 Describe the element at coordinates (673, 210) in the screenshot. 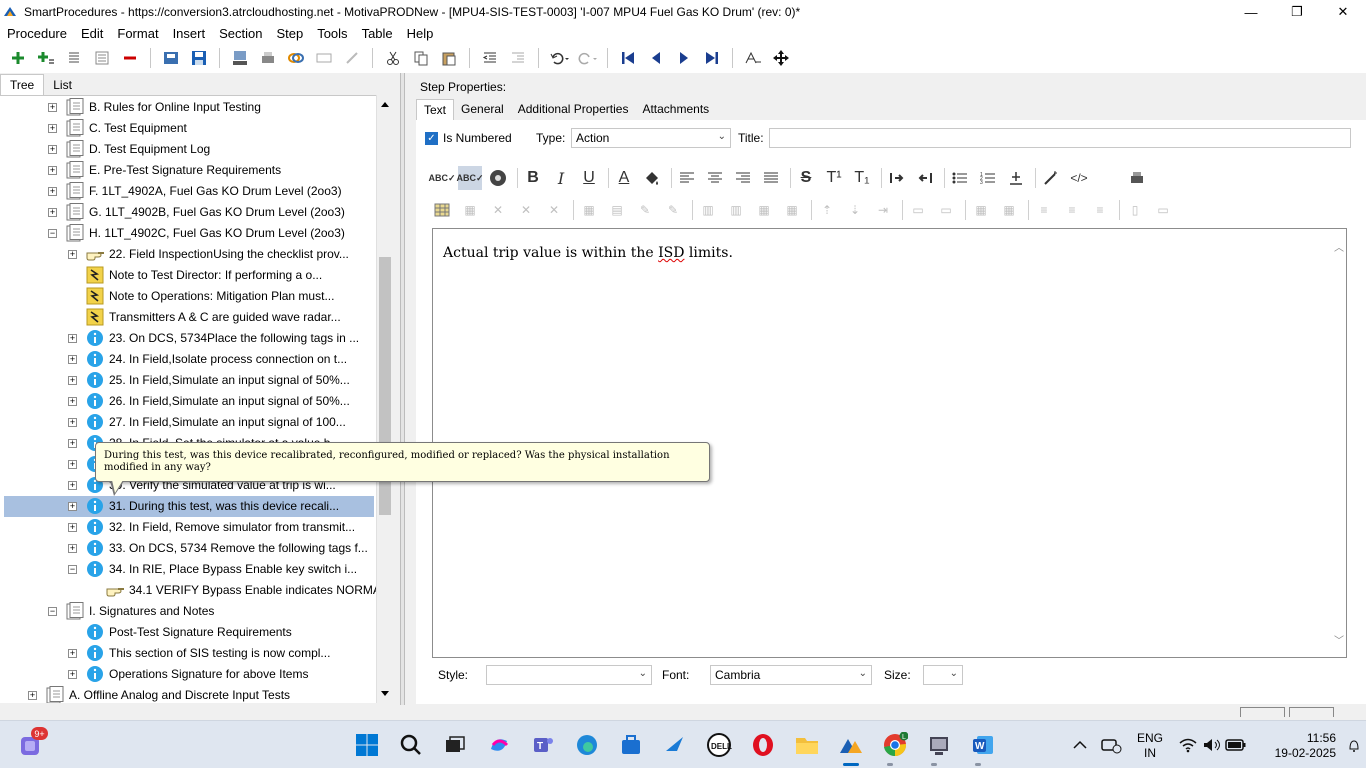

I see `cell-edit2-icon: ✎` at that location.